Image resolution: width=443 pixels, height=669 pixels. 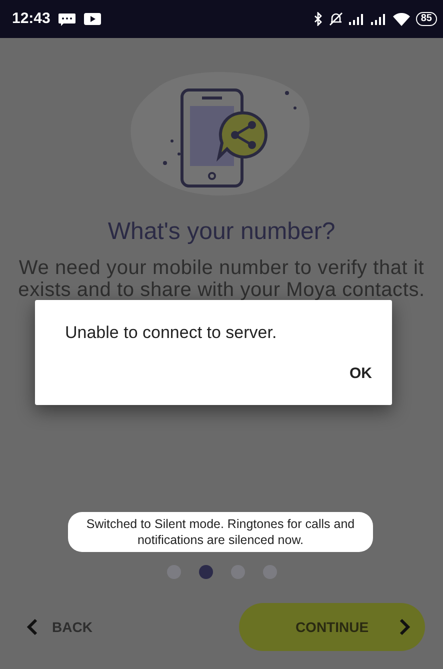 What do you see at coordinates (361, 373) in the screenshot?
I see `ok-button: OK` at bounding box center [361, 373].